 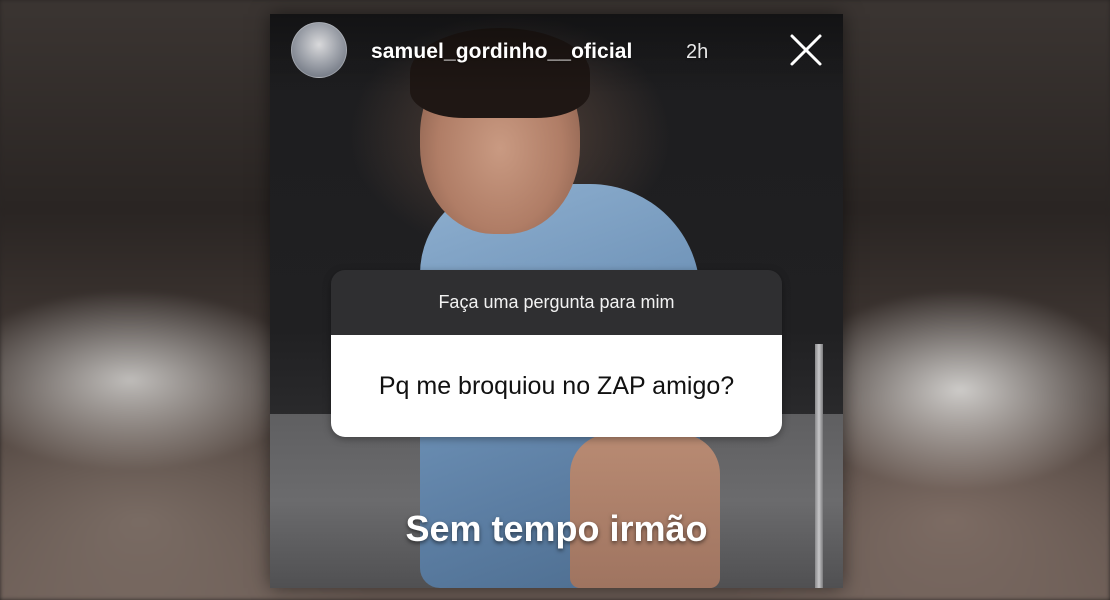 I want to click on author-avatar, so click(x=319, y=50).